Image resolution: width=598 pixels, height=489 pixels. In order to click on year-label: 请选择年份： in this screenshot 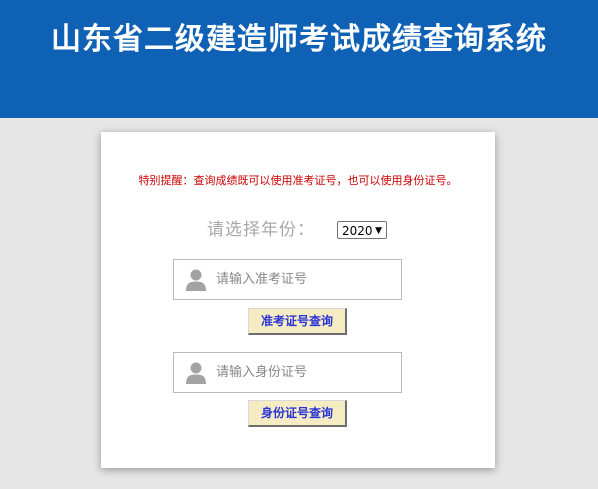, I will do `click(261, 230)`.